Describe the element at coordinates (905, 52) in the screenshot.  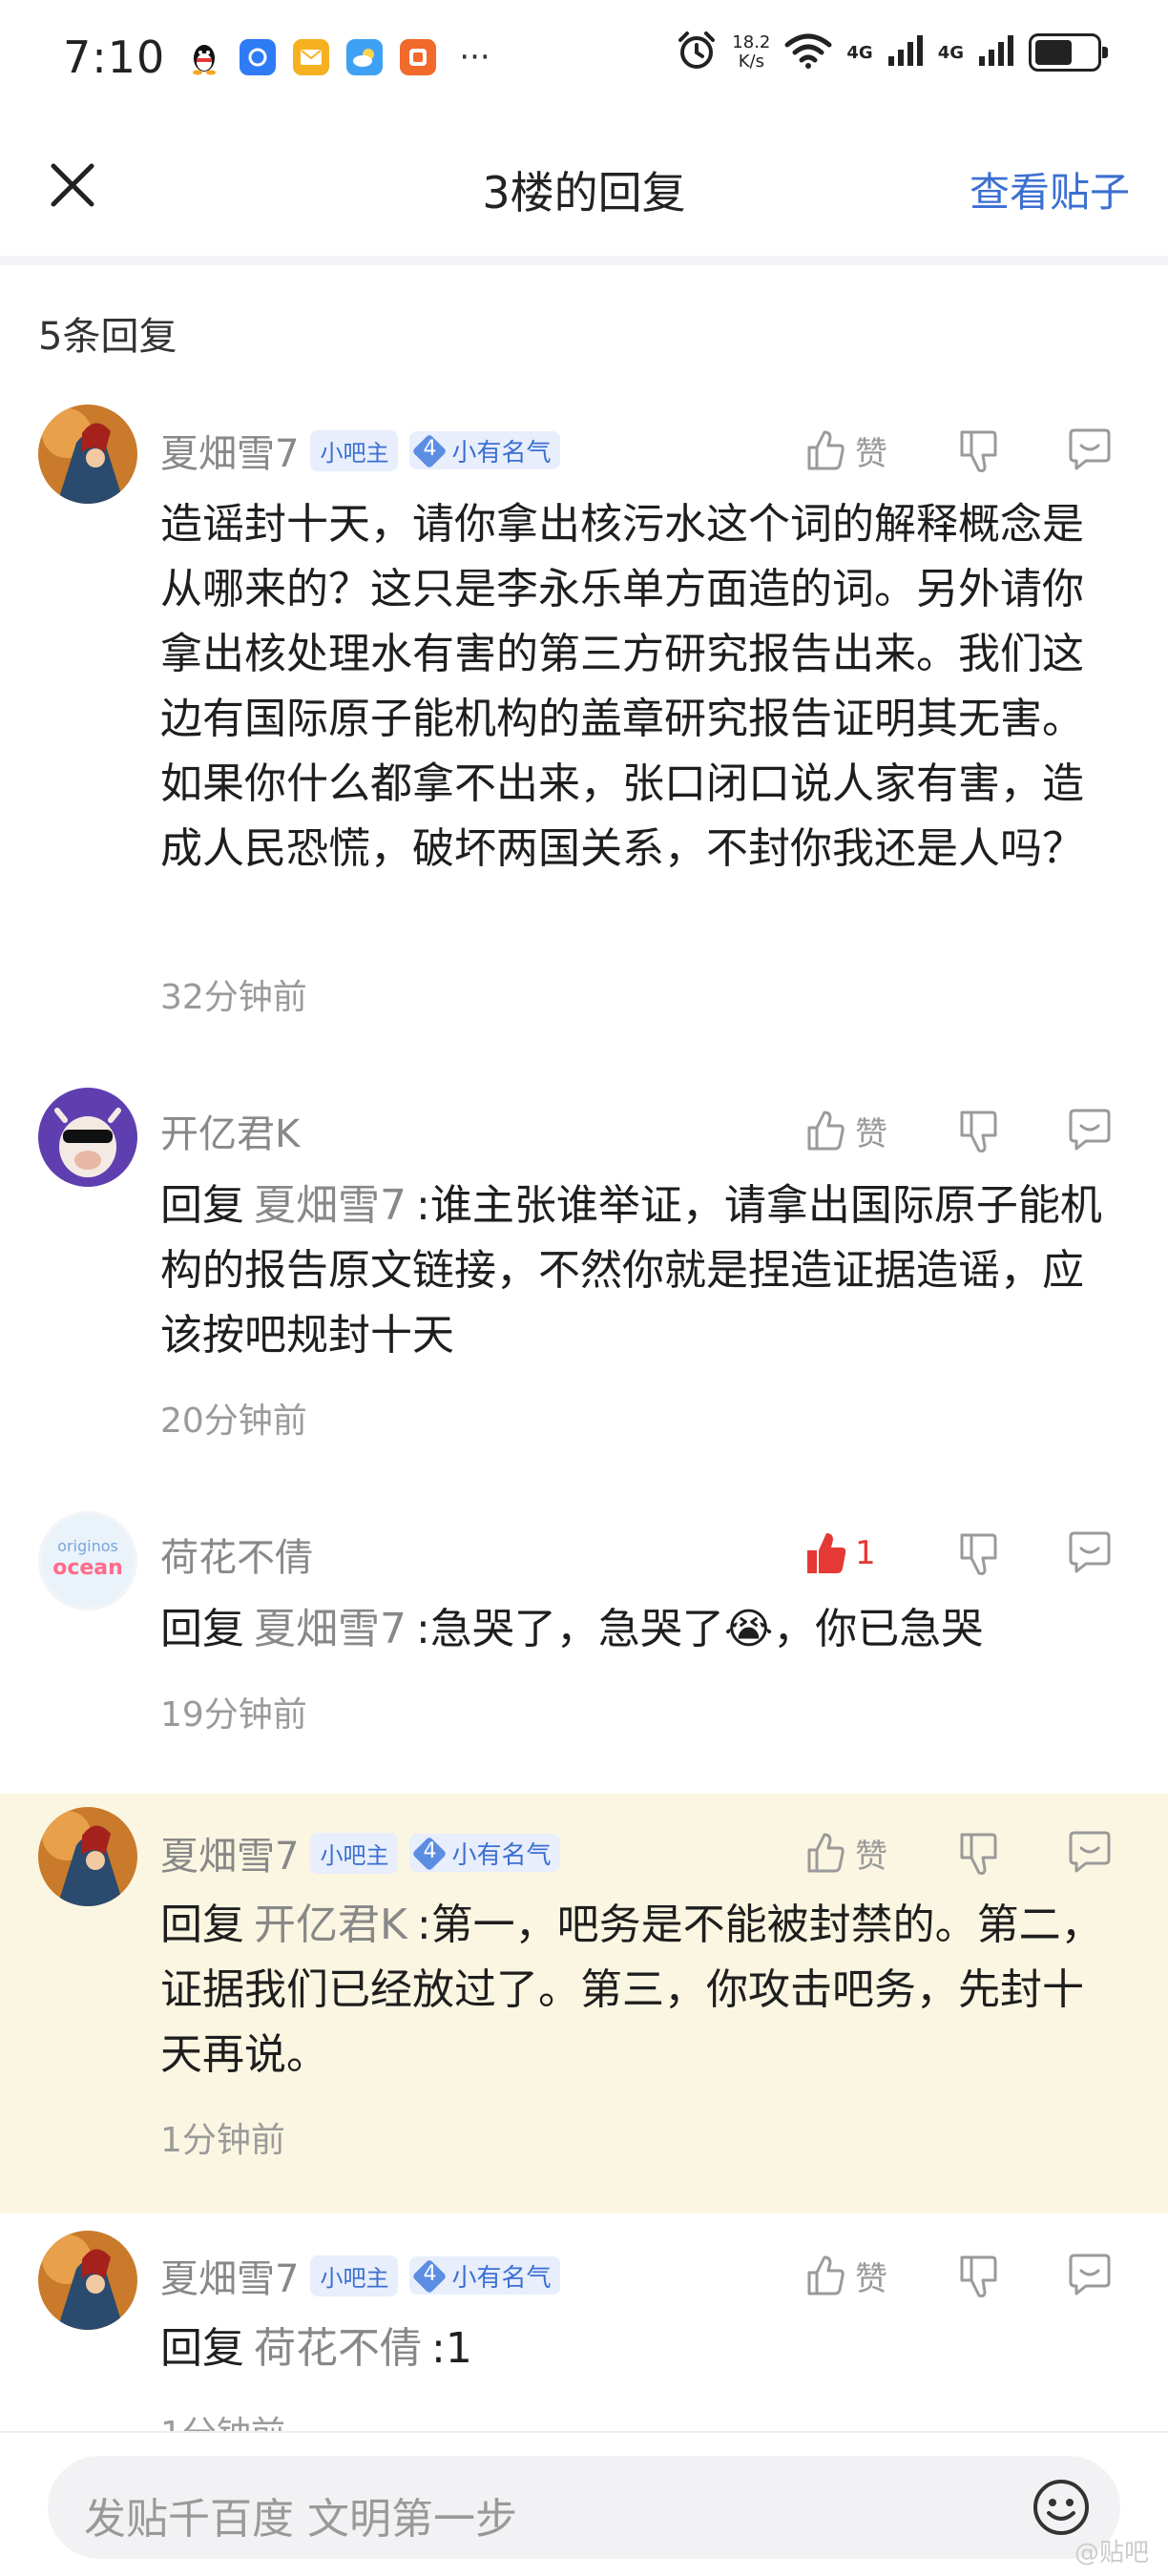
I see `signal-bars-icon` at that location.